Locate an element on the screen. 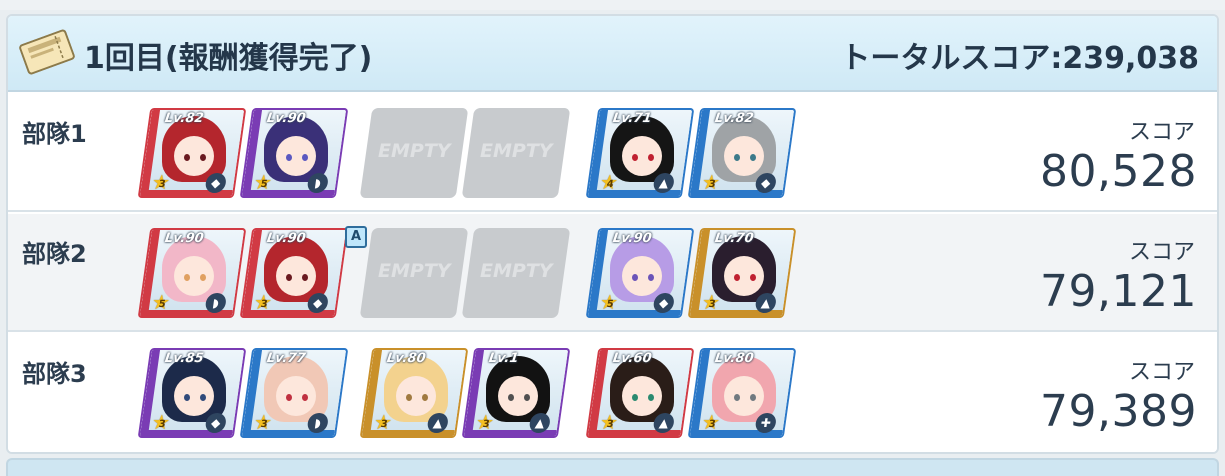 The height and width of the screenshot is (476, 1225). ticket-icon is located at coordinates (47, 52).